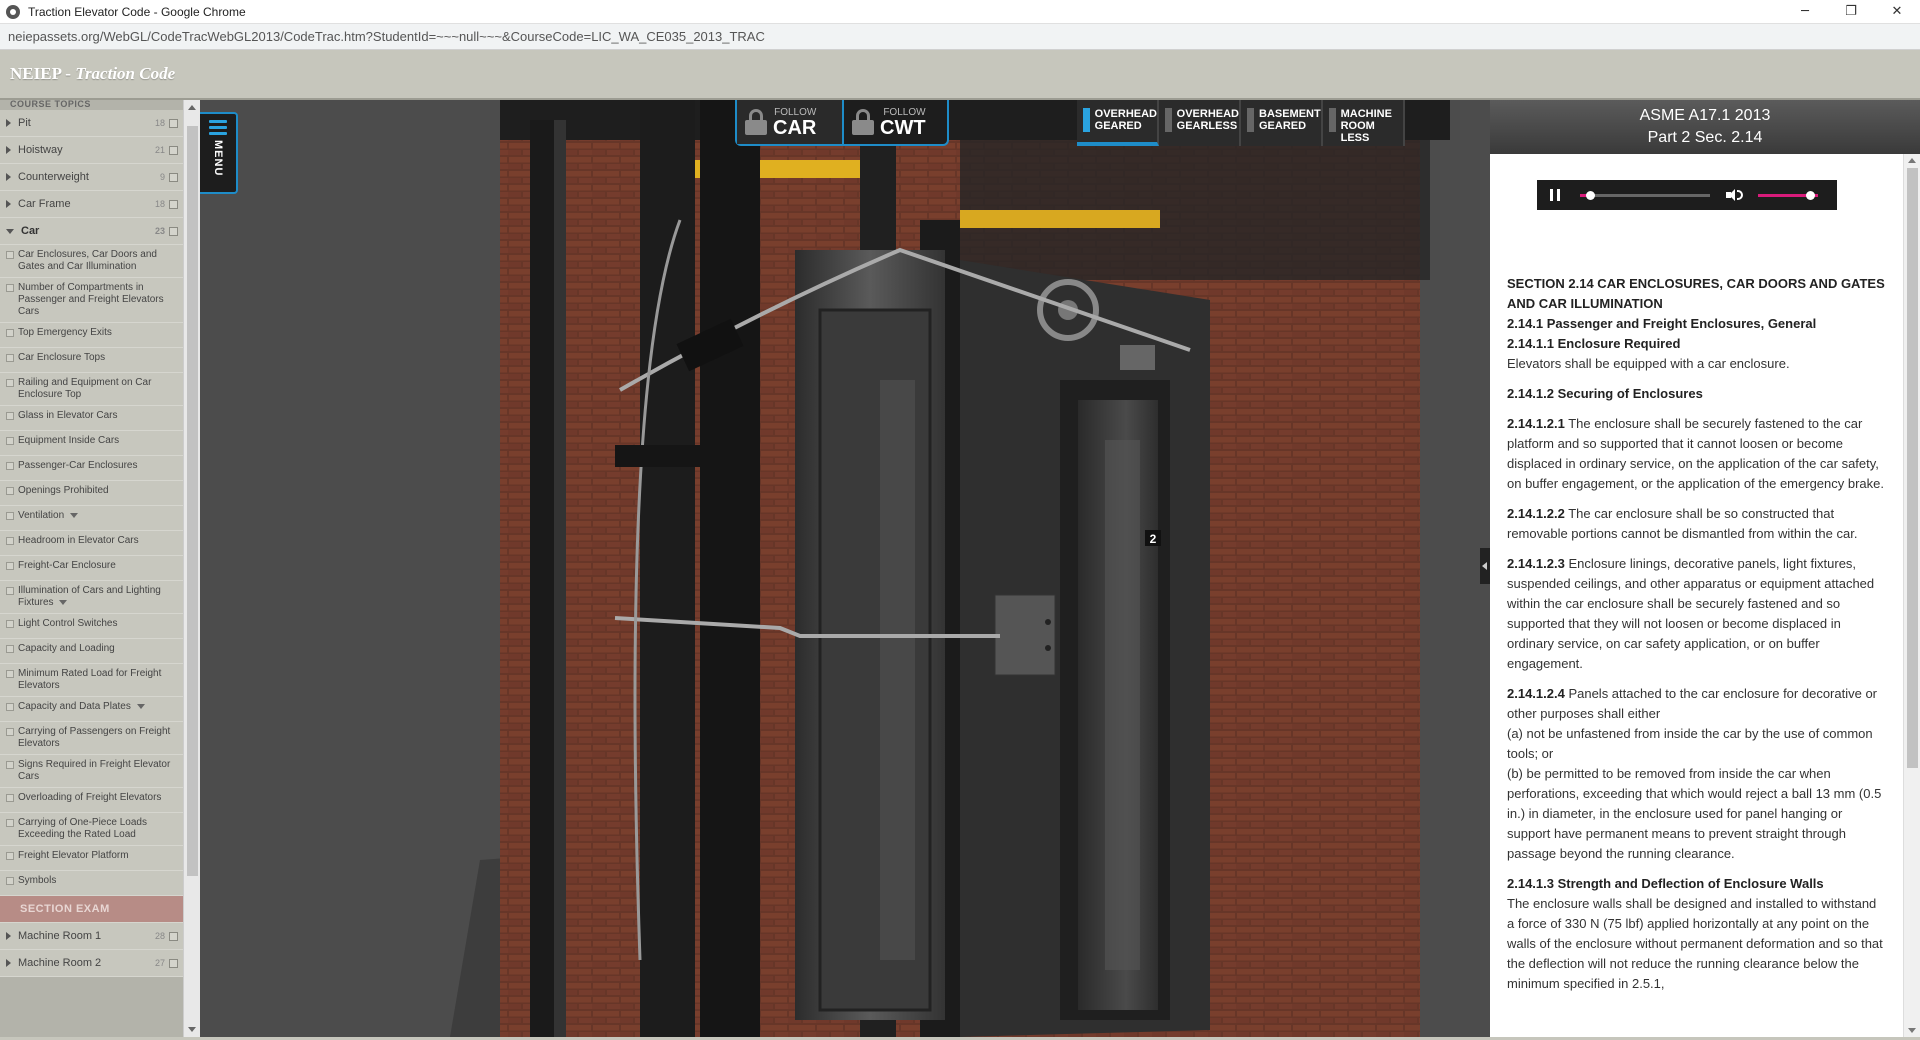  What do you see at coordinates (98, 881) in the screenshot?
I see `subtopic-label: Symbols` at bounding box center [98, 881].